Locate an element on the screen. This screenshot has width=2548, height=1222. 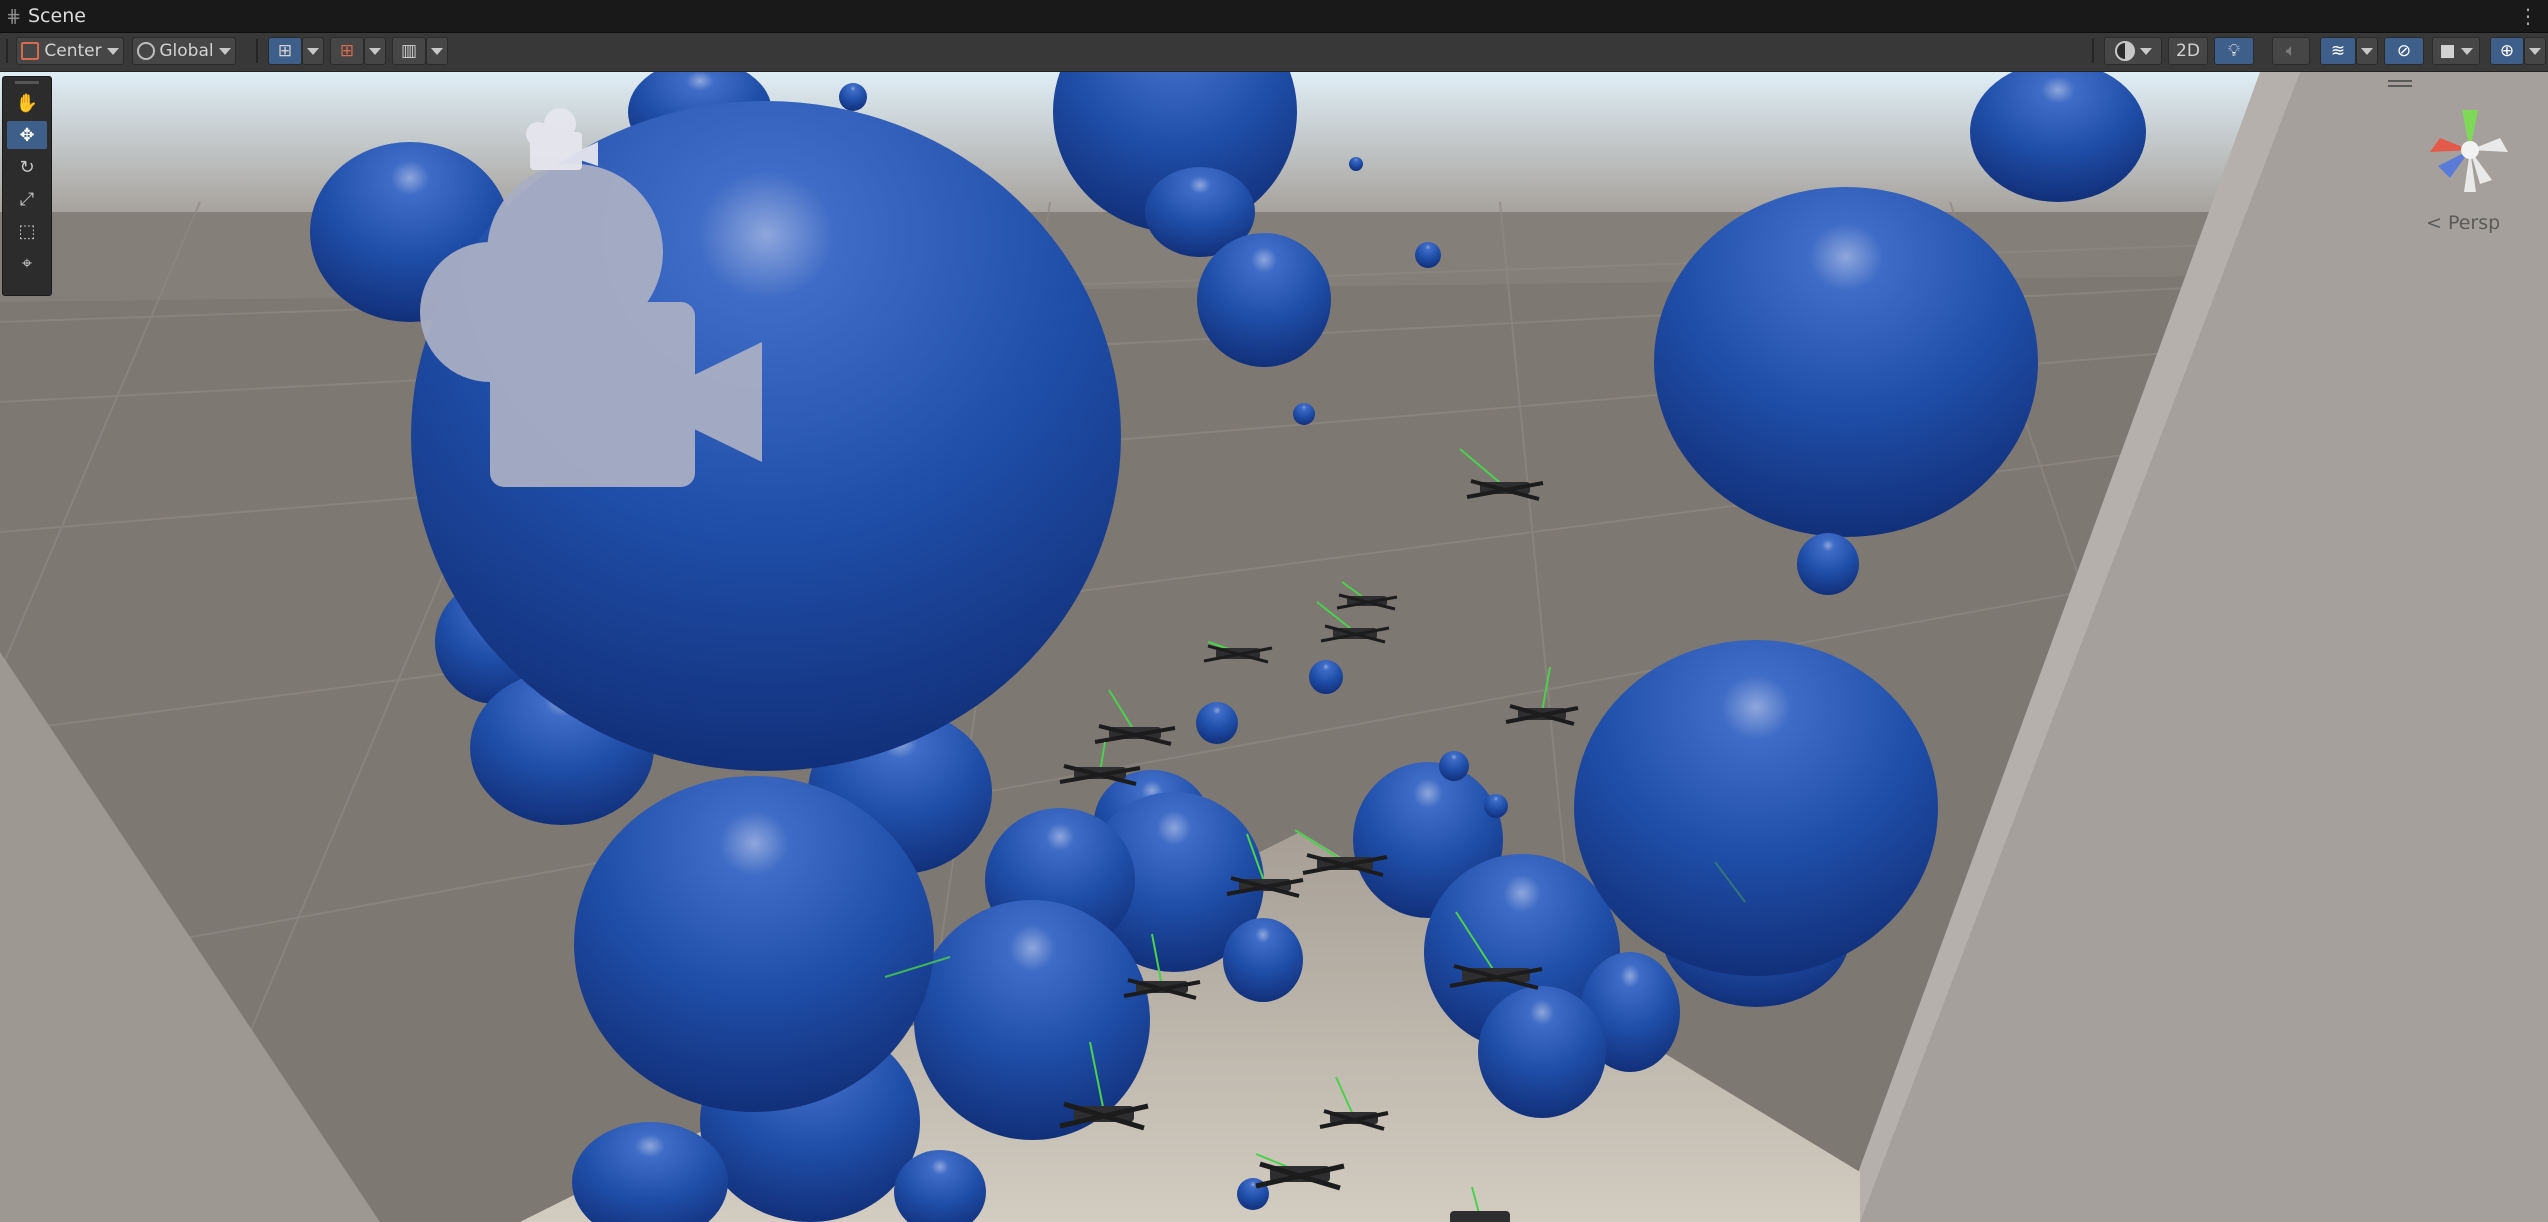
rect-transform-icon: ⬚ is located at coordinates (27, 231).